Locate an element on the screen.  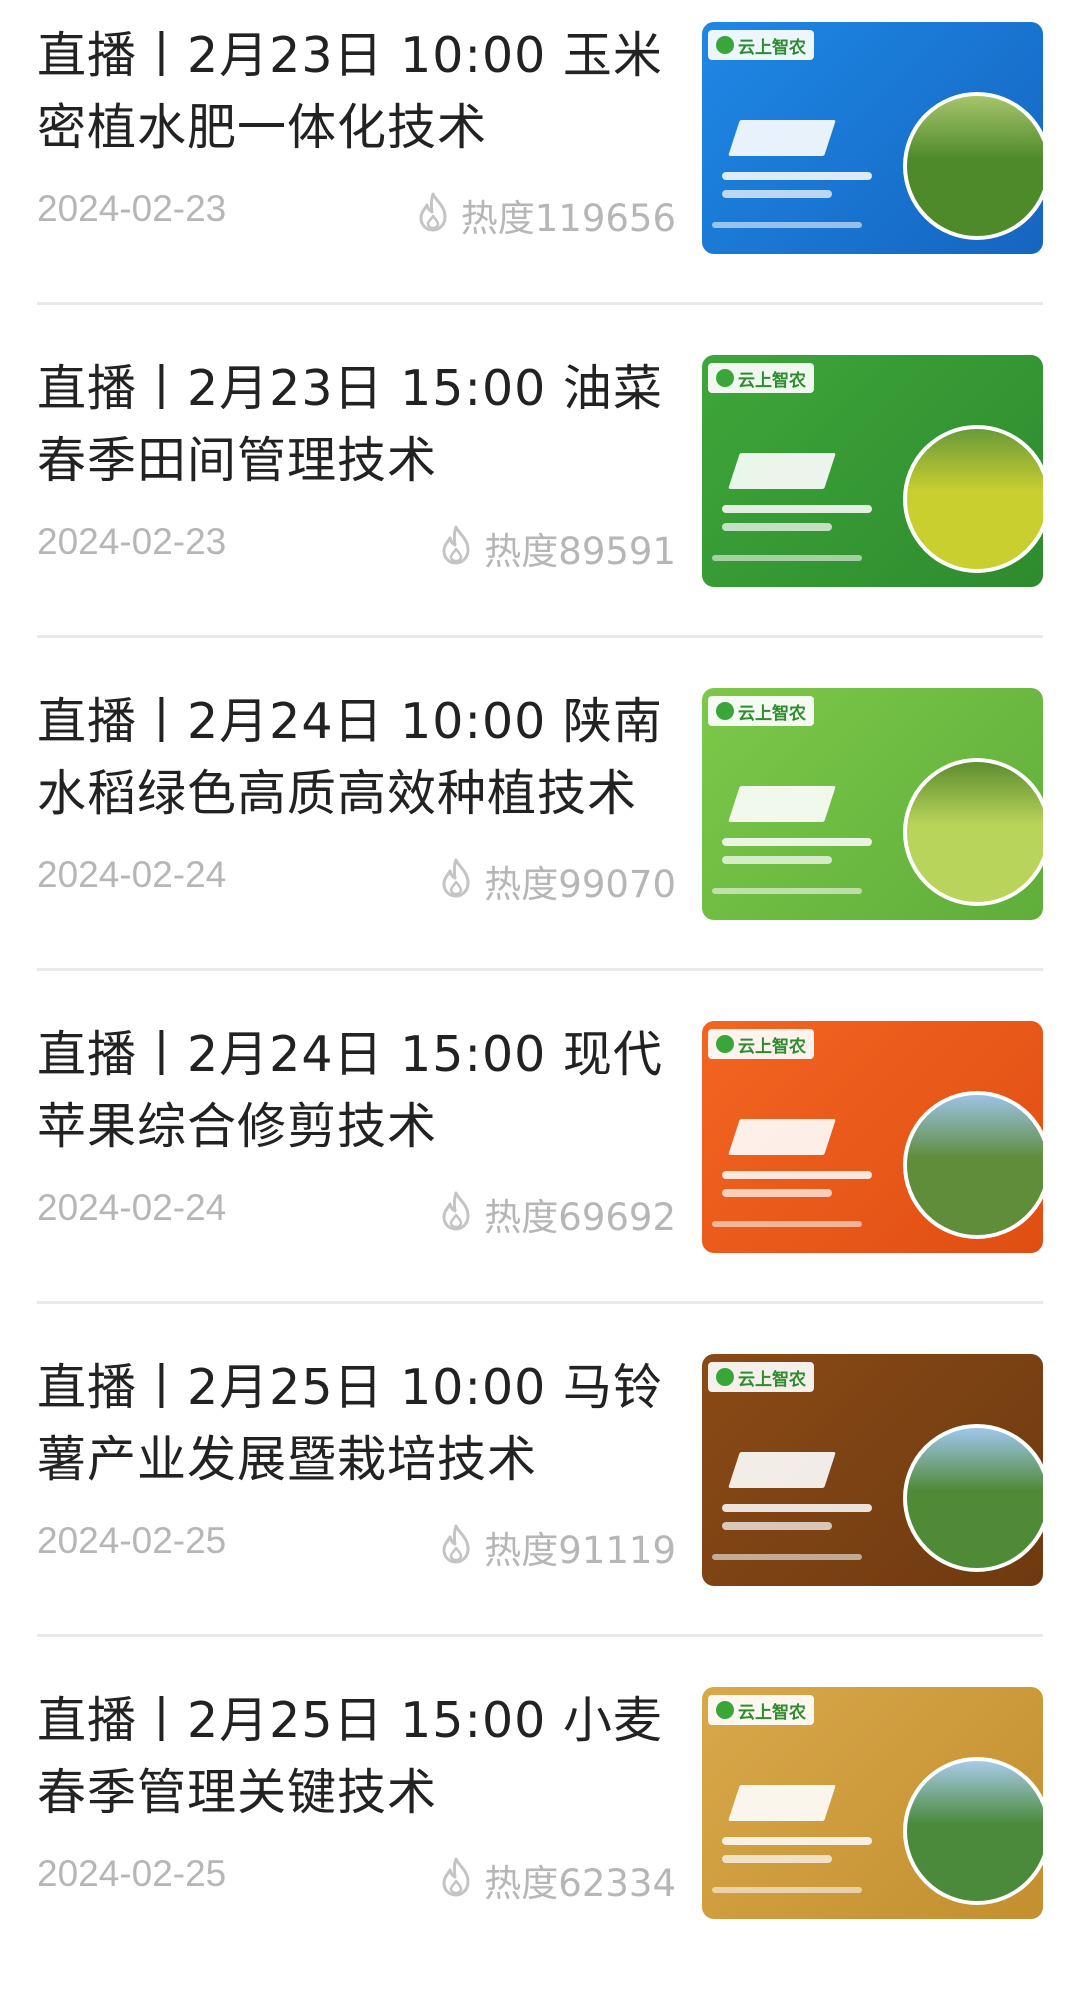
item-title: 直播丨2月24日 15:00 现代苹果综合修剪技术 is located at coordinates (357, 1091).